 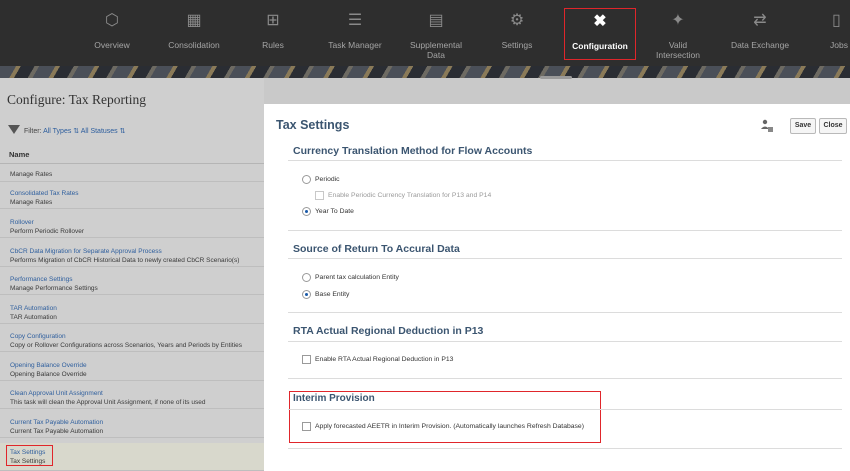 What do you see at coordinates (194, 33) in the screenshot?
I see `nav-consolidation: ▦ Consolidation` at bounding box center [194, 33].